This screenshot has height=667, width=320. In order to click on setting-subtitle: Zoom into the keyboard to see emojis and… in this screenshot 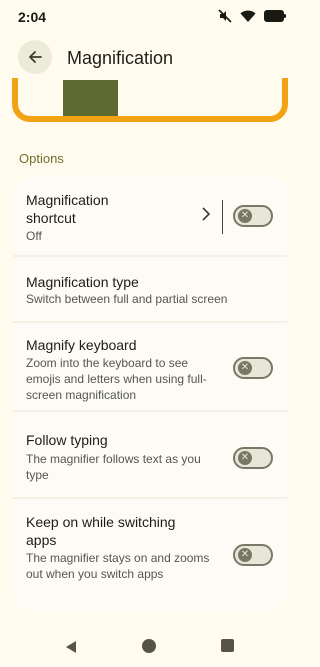, I will do `click(116, 379)`.